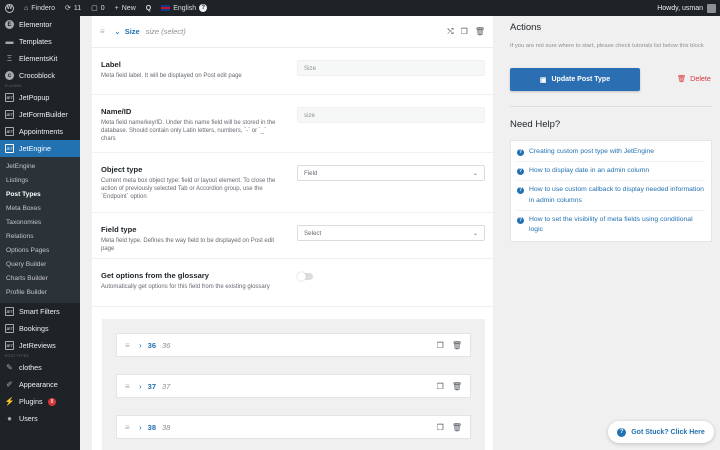 The width and height of the screenshot is (720, 450). Describe the element at coordinates (661, 432) in the screenshot. I see `got-stuck-button: ? Got Stuck? Click Here` at that location.